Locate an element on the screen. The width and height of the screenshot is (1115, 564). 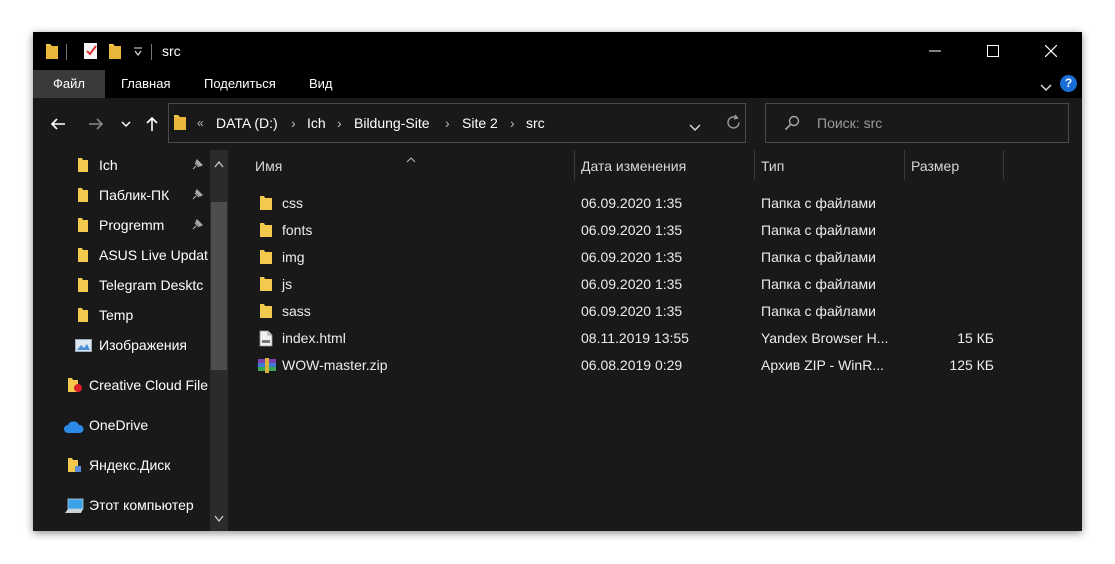
close-button is located at coordinates (1051, 51).